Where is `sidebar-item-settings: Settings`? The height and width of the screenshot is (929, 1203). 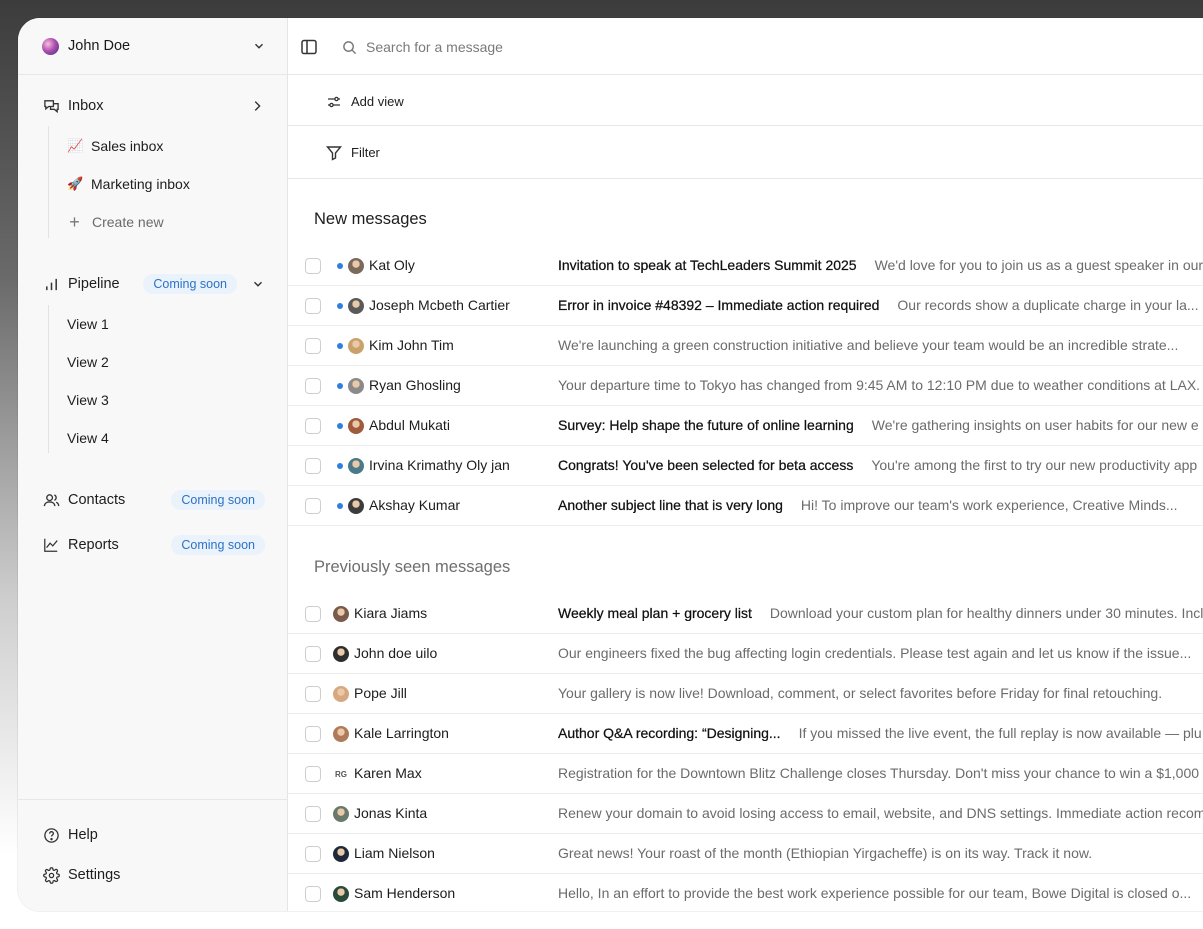 sidebar-item-settings: Settings is located at coordinates (81, 875).